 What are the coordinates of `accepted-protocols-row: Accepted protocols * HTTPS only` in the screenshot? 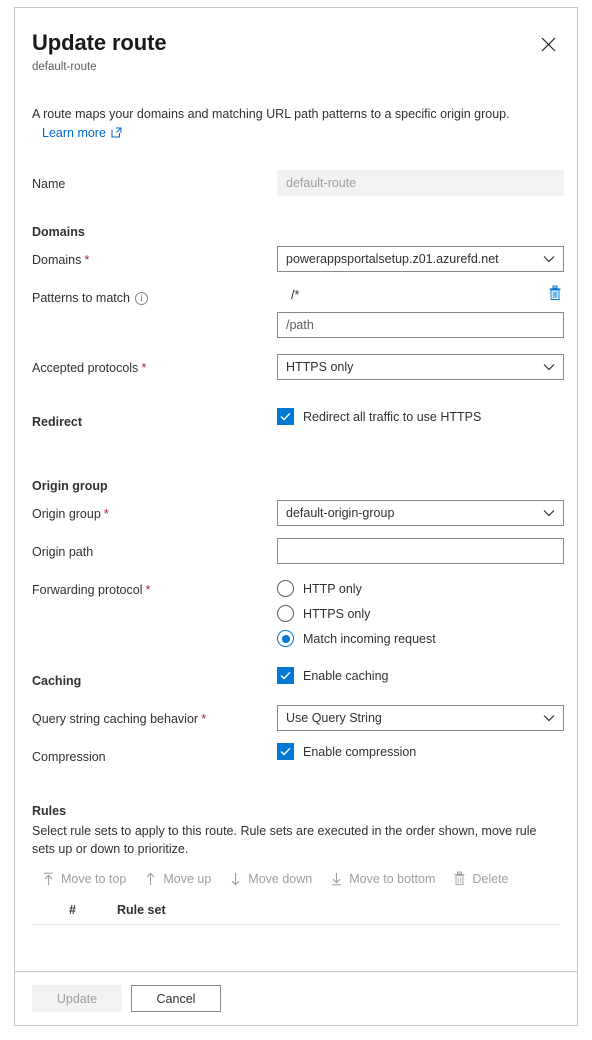 It's located at (298, 367).